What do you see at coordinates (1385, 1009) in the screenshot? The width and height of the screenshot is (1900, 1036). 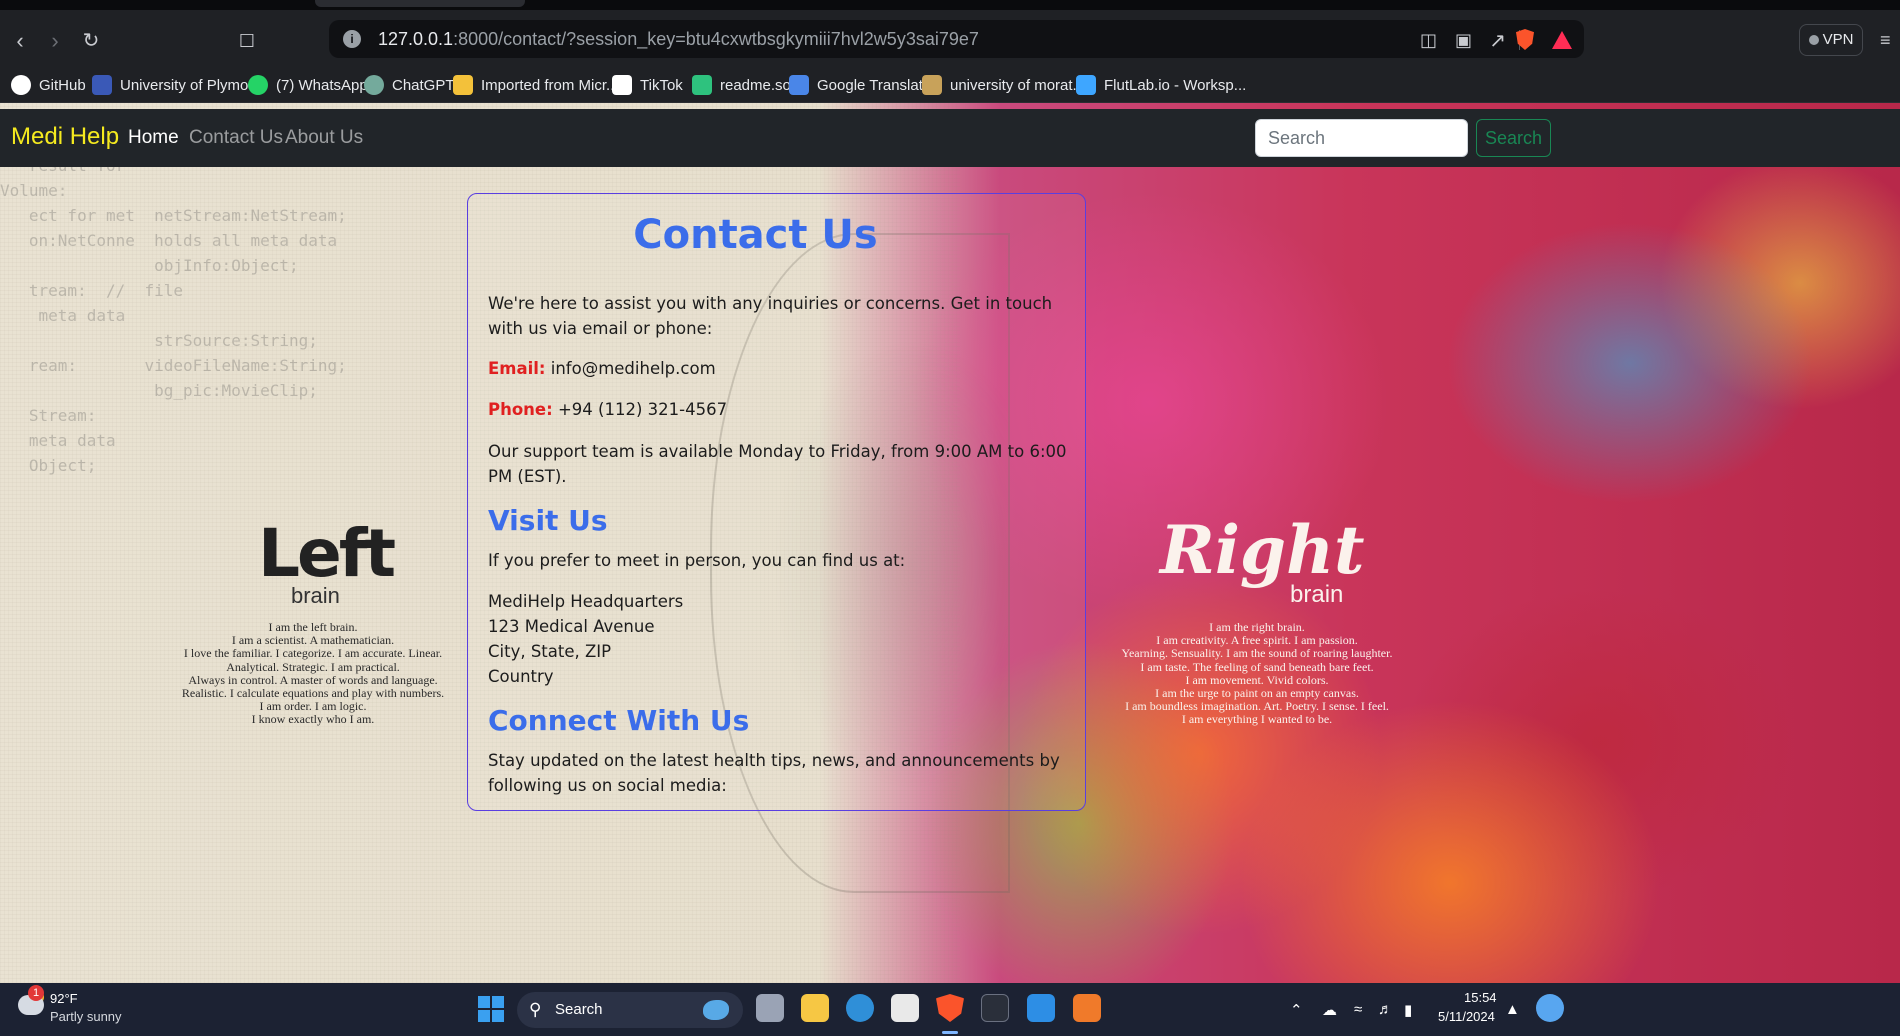 I see `volume-icon: ♬` at bounding box center [1385, 1009].